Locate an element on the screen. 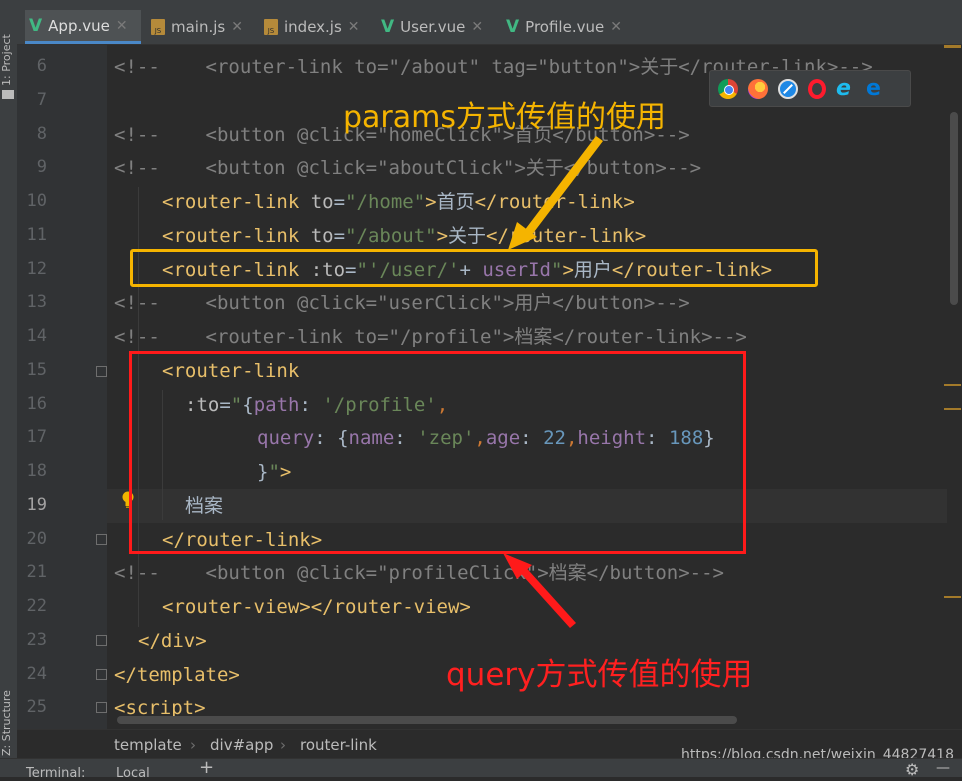 The width and height of the screenshot is (962, 781). line-number: 14 is located at coordinates (36, 336).